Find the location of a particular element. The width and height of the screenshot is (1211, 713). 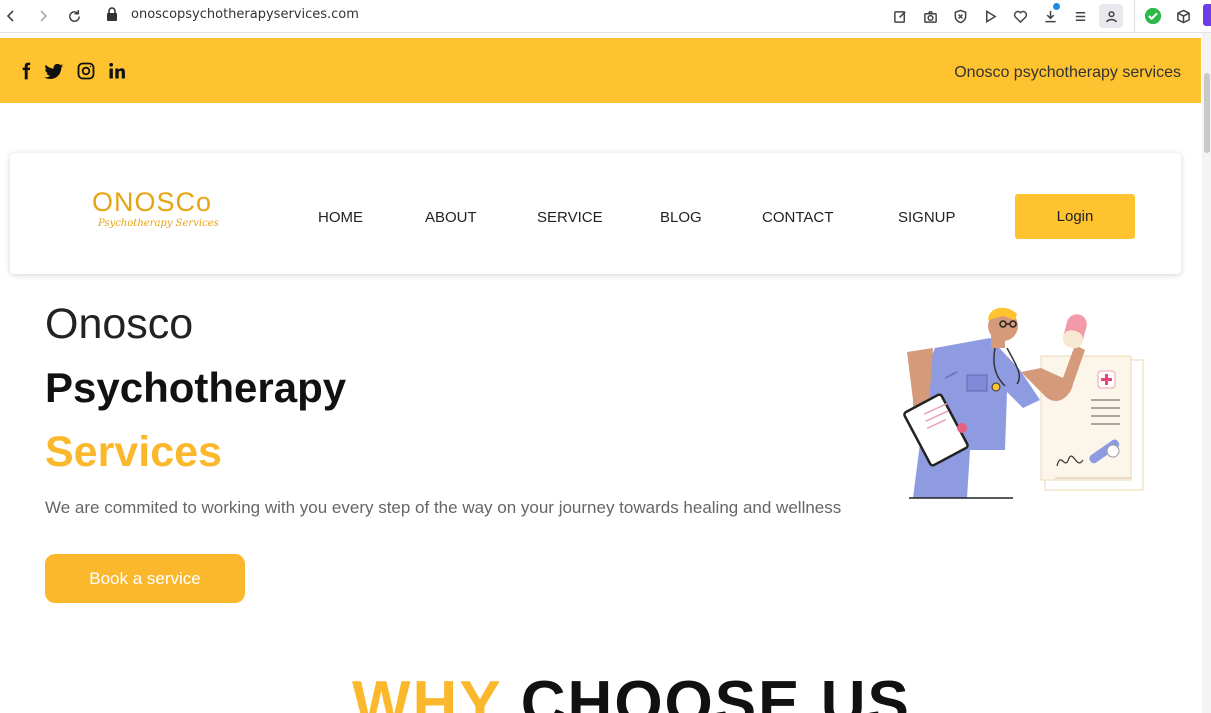

play-icon is located at coordinates (990, 16).